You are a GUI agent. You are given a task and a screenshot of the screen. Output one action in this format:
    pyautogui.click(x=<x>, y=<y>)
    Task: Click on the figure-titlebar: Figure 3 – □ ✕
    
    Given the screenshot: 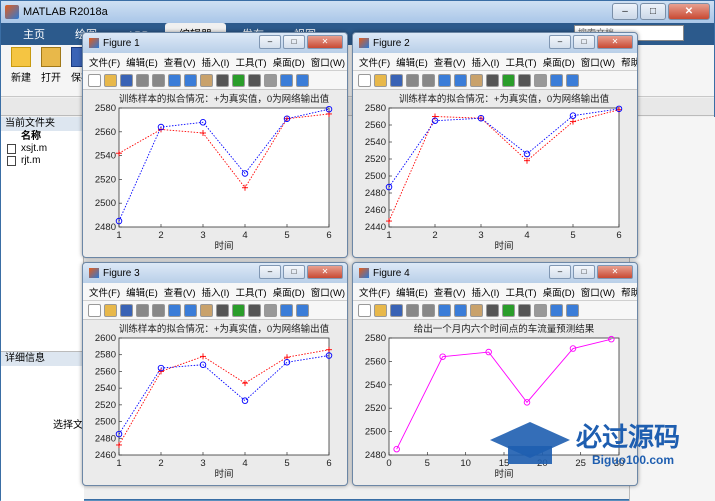 What is the action you would take?
    pyautogui.click(x=215, y=273)
    